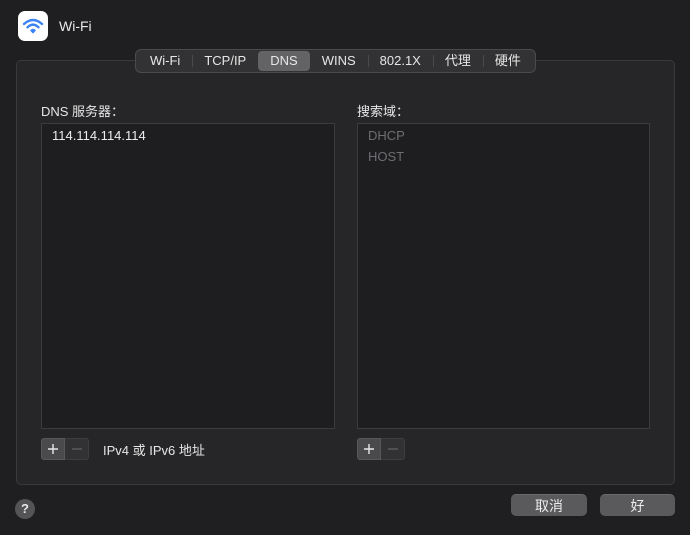  I want to click on search-domains-label: 搜索域：, so click(383, 111).